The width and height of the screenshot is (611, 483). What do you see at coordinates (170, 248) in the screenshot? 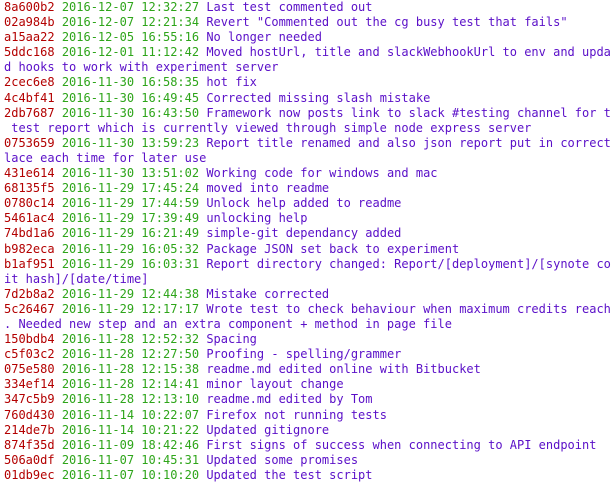
I see `commit-time: 16:05:32` at bounding box center [170, 248].